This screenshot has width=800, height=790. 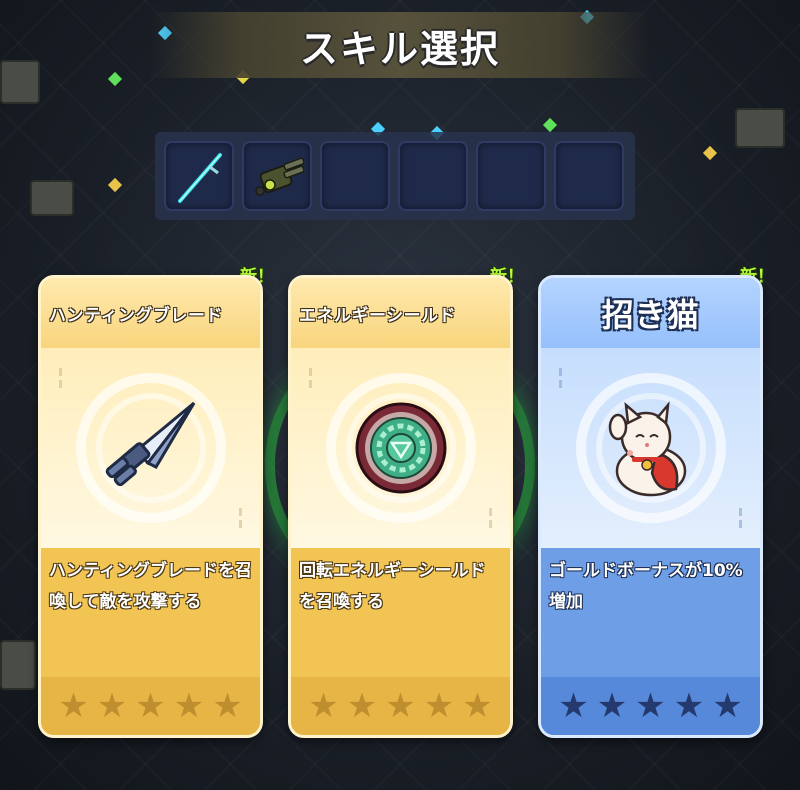 I want to click on skill-card-description: ハンティングブレードを召喚して敵を攻撃する, so click(x=150, y=586).